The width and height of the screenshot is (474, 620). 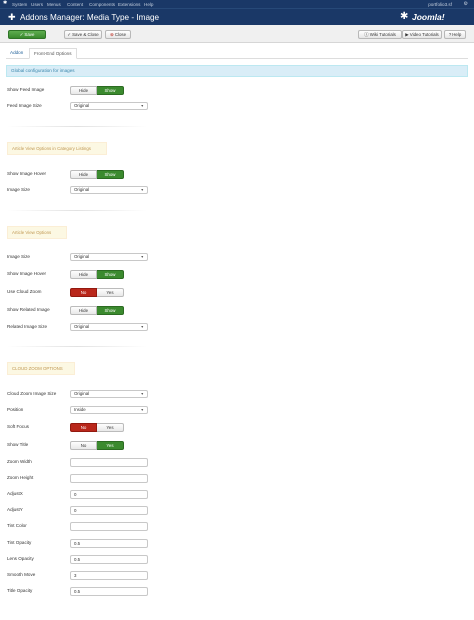 What do you see at coordinates (110, 310) in the screenshot?
I see `show-related-image-show: Show` at bounding box center [110, 310].